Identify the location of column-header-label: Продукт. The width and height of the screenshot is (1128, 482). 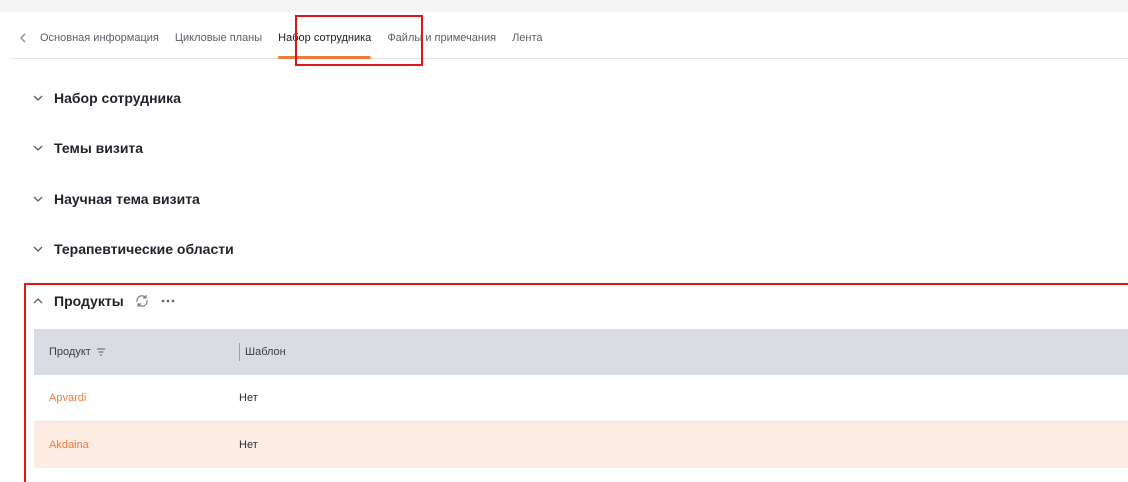
(70, 352).